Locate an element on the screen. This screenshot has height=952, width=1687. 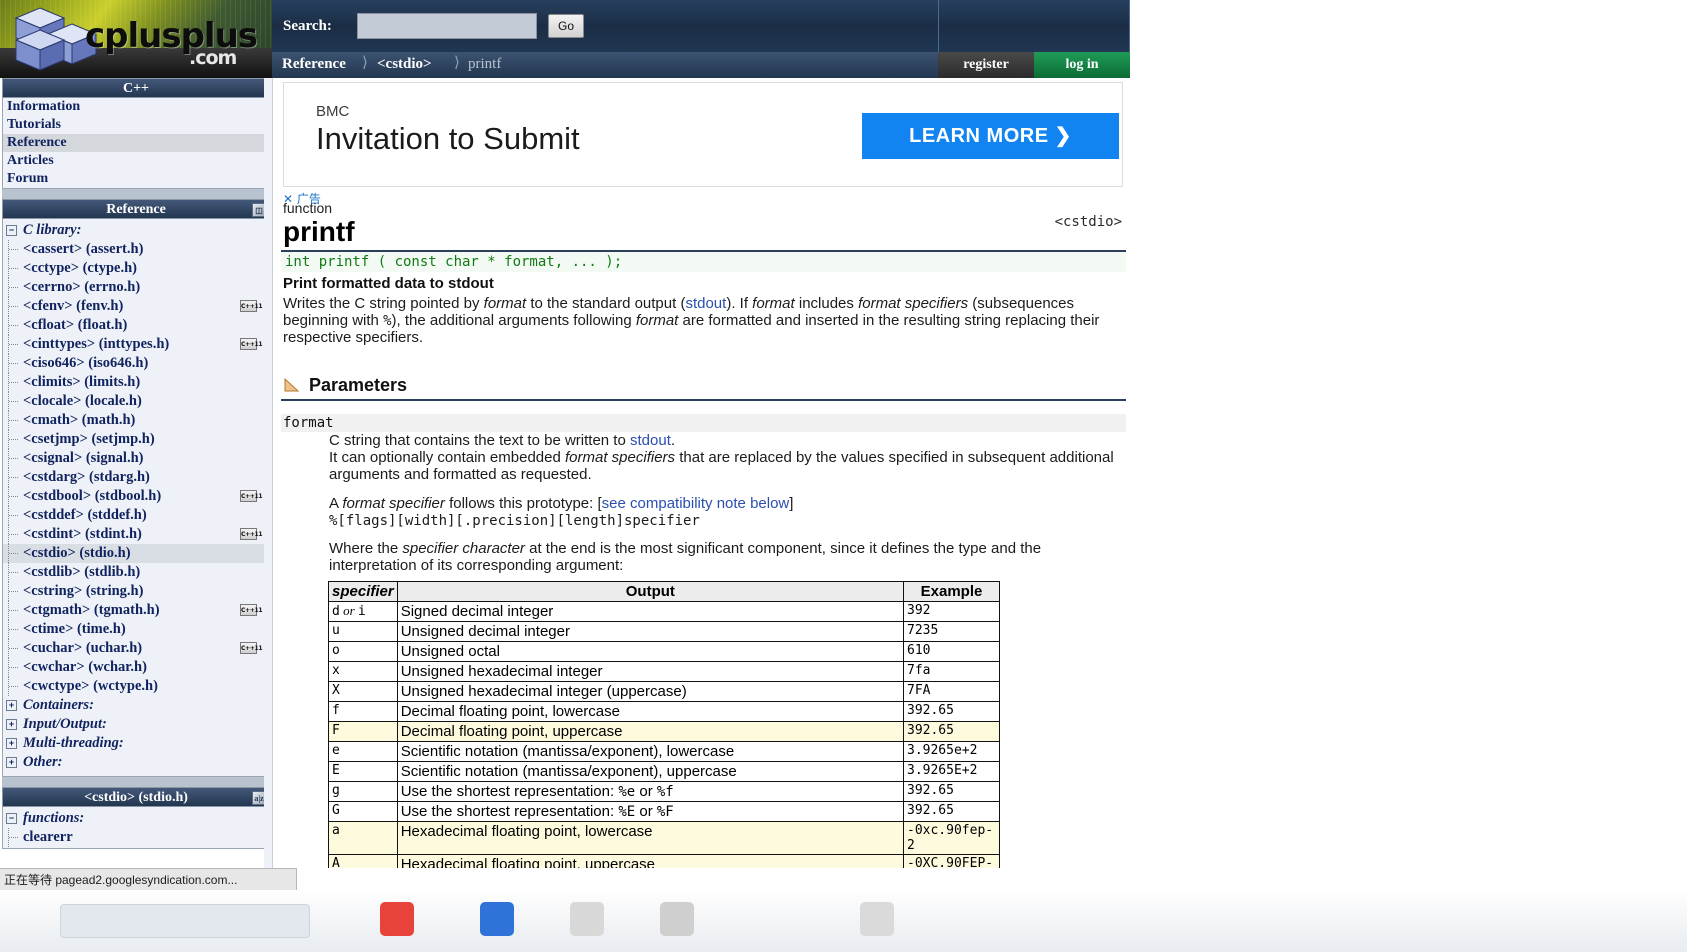
breadcrumb-item-cstdio: <cstdio> is located at coordinates (404, 64).